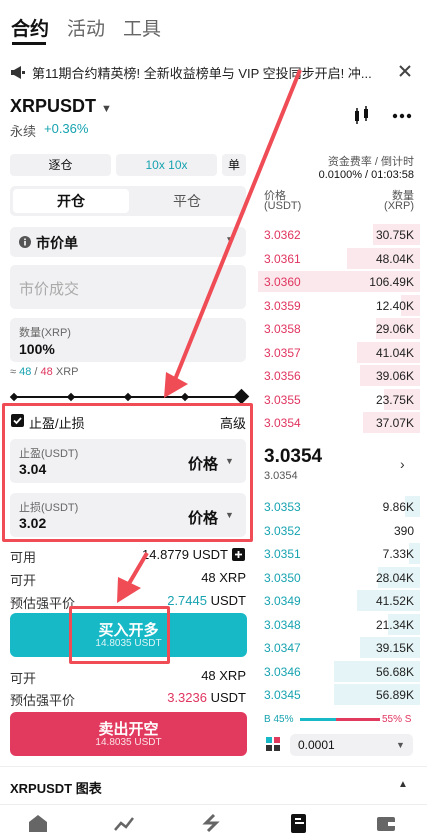  What do you see at coordinates (86, 27) in the screenshot?
I see `tab-activity: 活动` at bounding box center [86, 27].